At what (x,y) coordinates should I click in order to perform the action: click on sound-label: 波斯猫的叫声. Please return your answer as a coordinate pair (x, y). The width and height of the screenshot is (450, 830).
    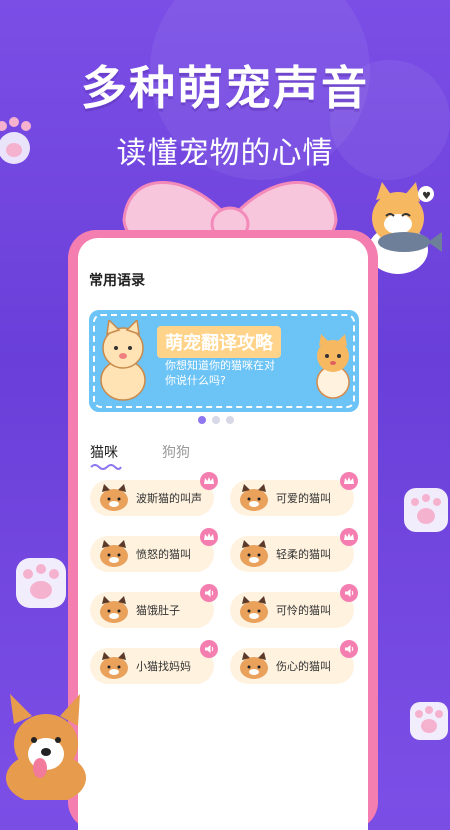
    Looking at the image, I should click on (169, 498).